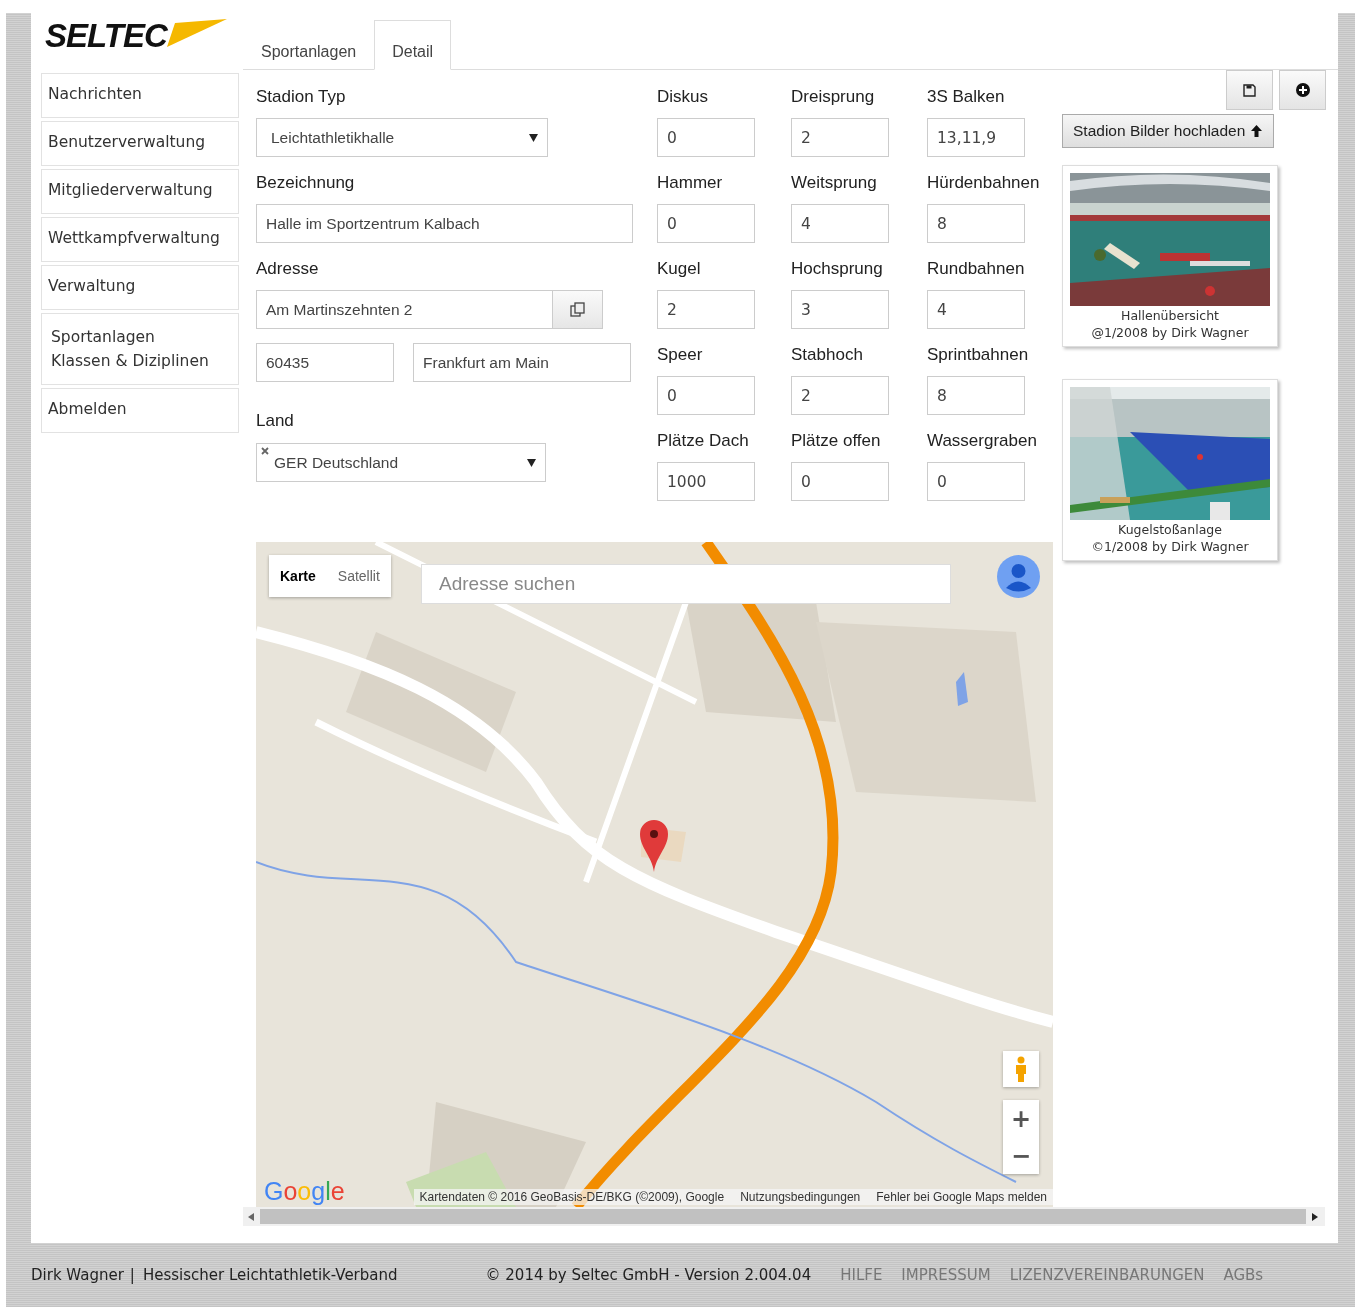  Describe the element at coordinates (703, 441) in the screenshot. I see `field-label: Plätze Dach` at that location.